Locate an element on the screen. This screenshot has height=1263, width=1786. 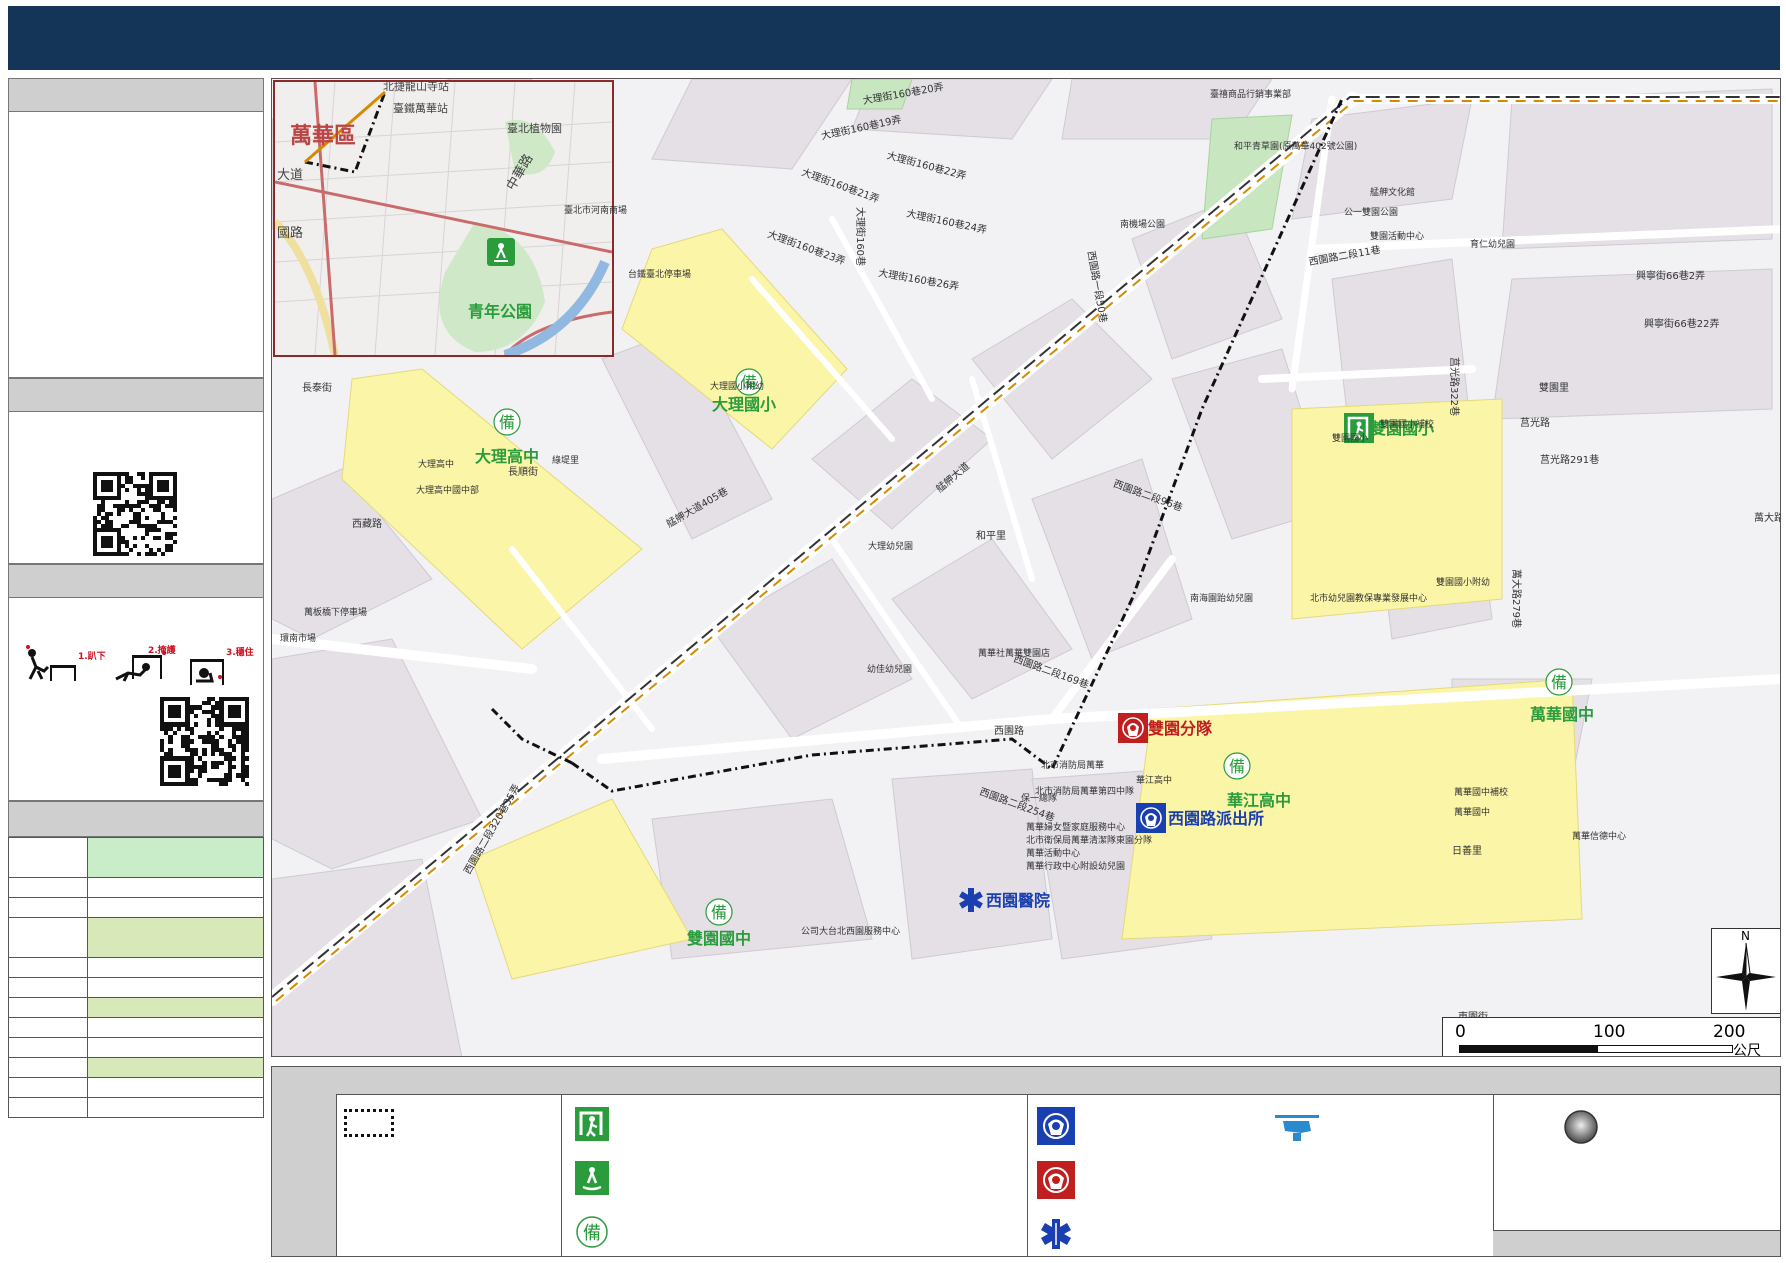
street-label: 萬大路279巷 is located at coordinates (1516, 598).